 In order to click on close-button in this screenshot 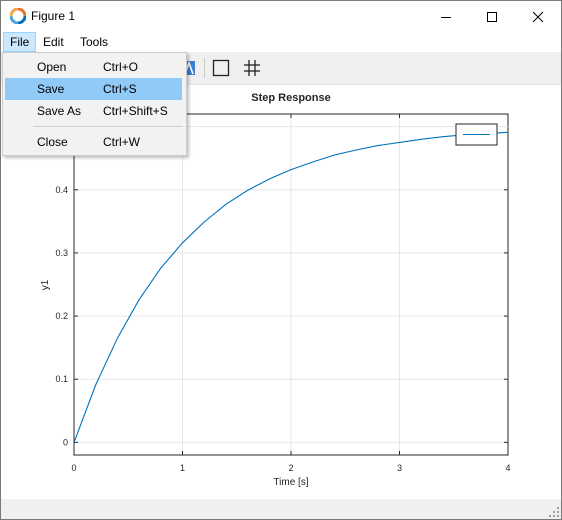, I will do `click(538, 16)`.